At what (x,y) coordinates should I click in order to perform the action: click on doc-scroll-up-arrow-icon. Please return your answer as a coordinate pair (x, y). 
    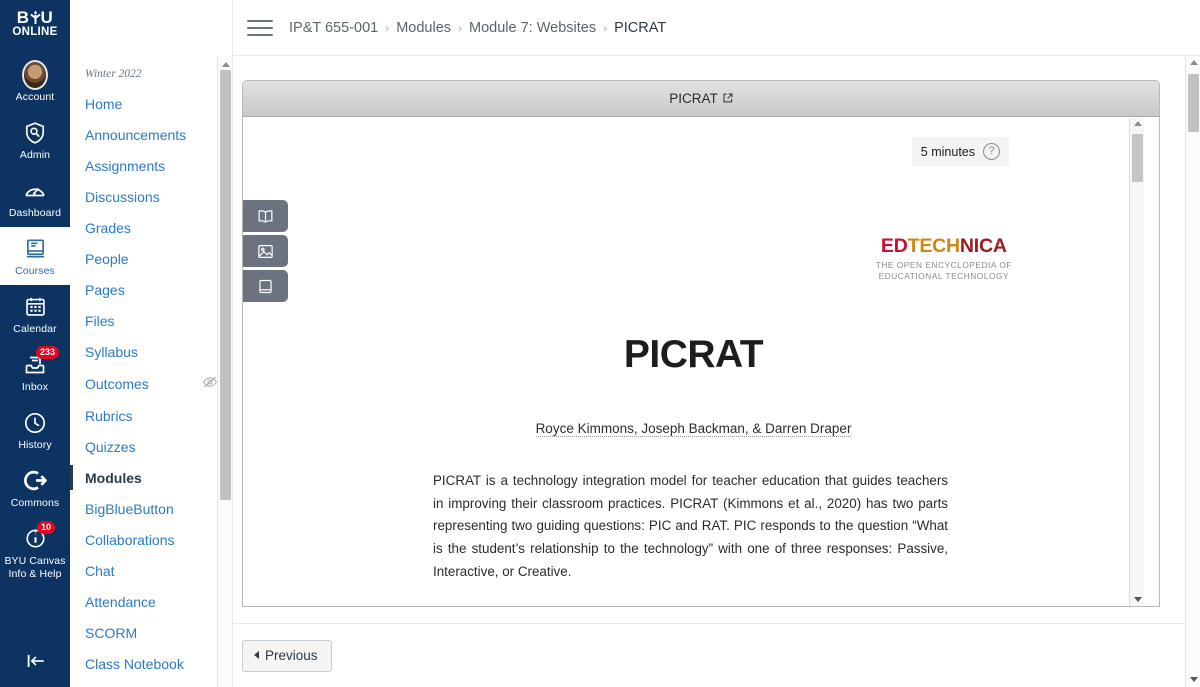
    Looking at the image, I should click on (1137, 123).